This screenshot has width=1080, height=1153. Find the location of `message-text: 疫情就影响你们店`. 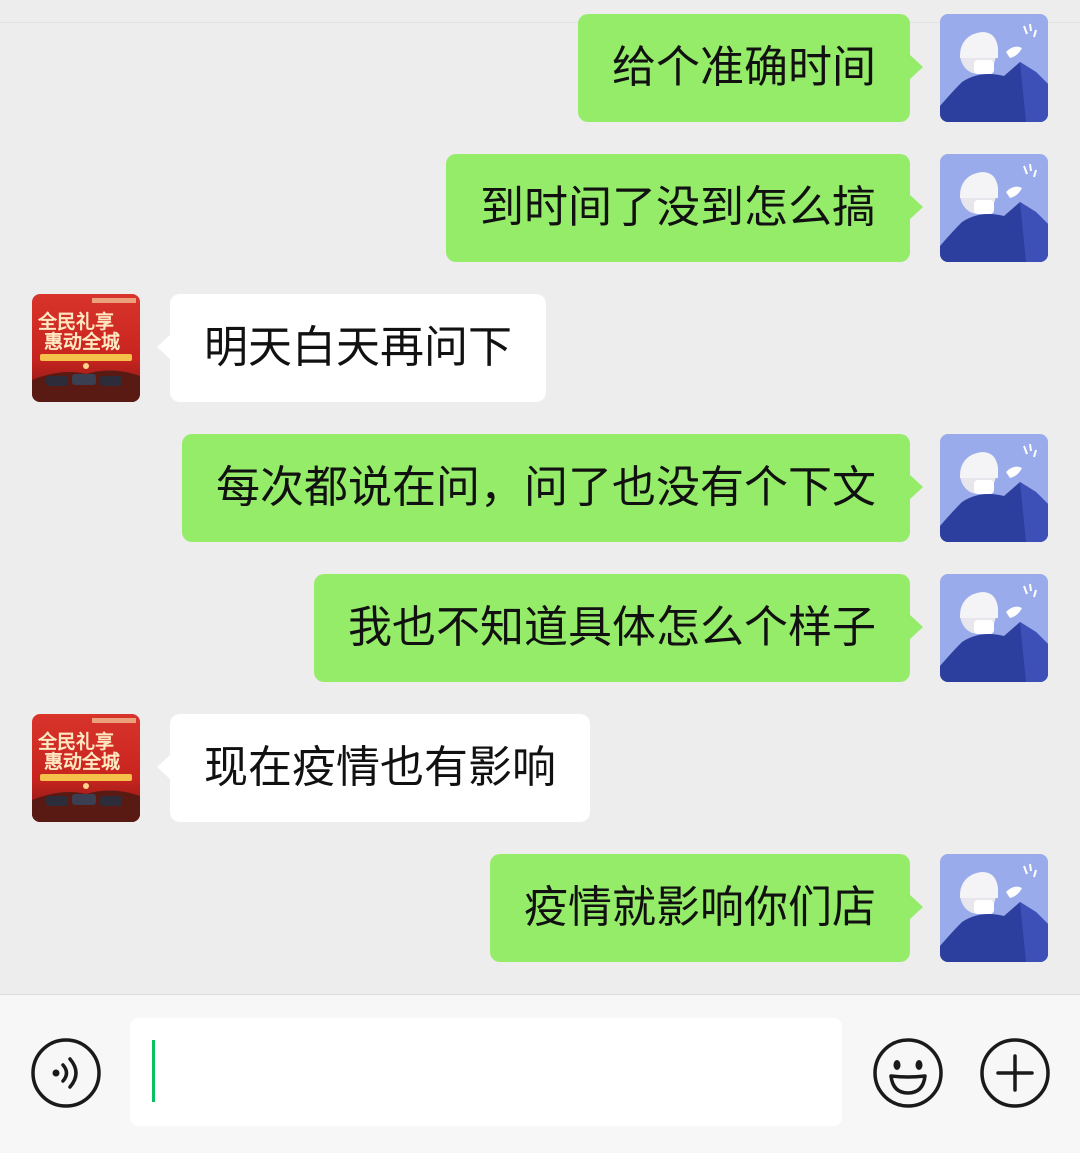

message-text: 疫情就影响你们店 is located at coordinates (700, 907).